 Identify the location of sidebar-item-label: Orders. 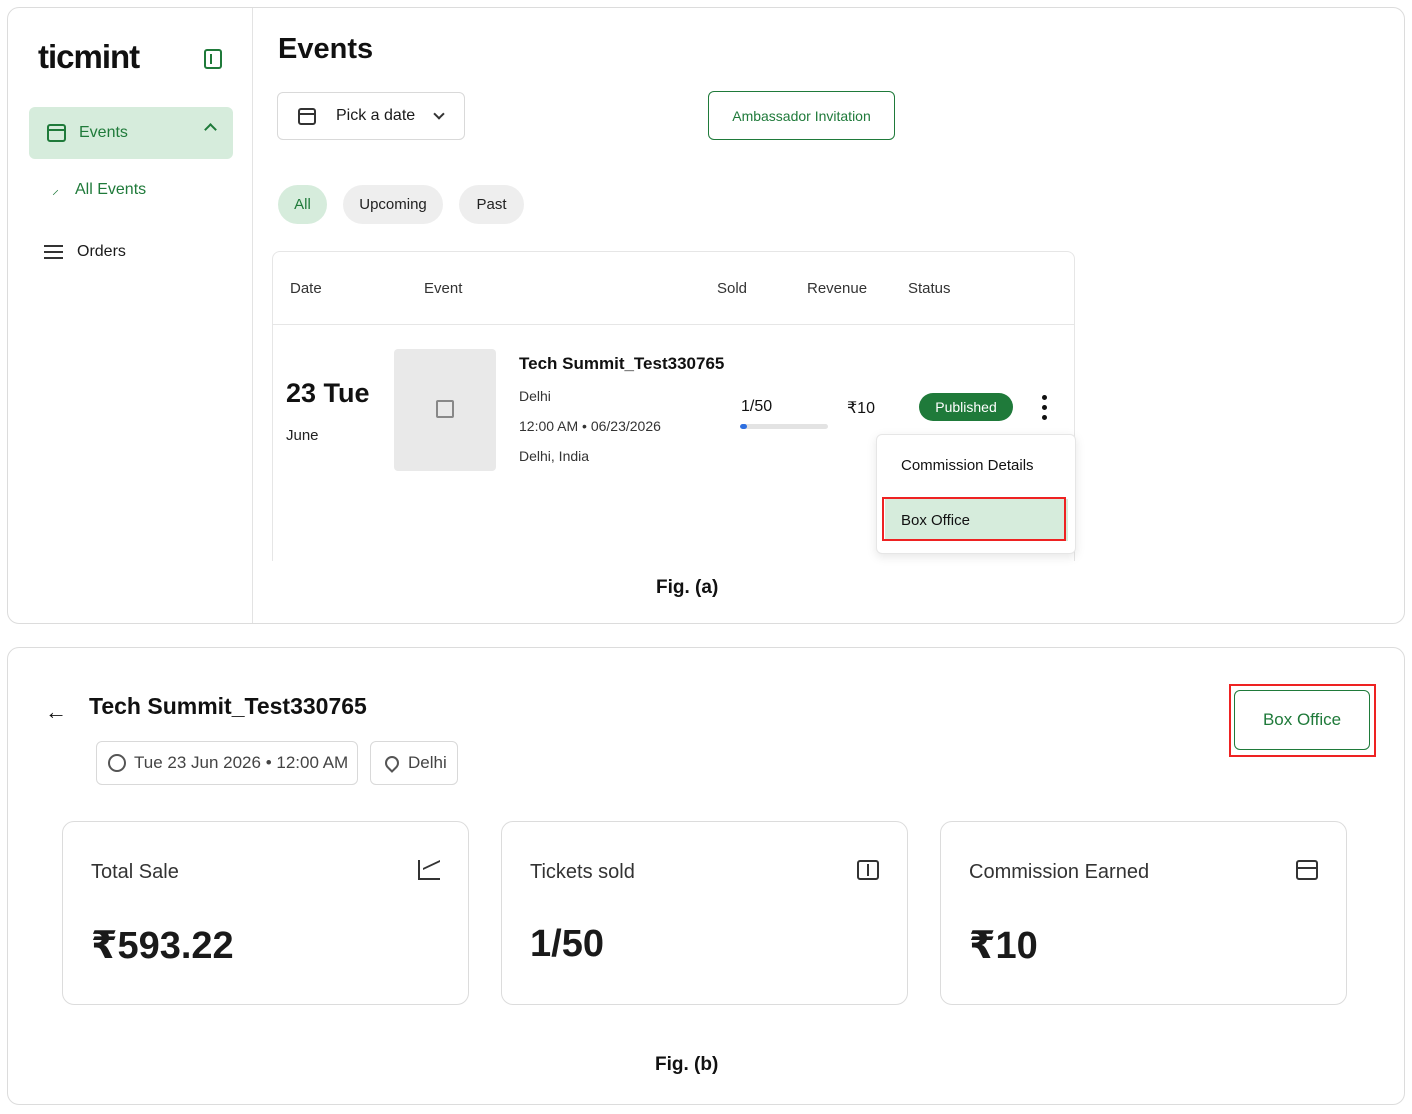
(101, 251).